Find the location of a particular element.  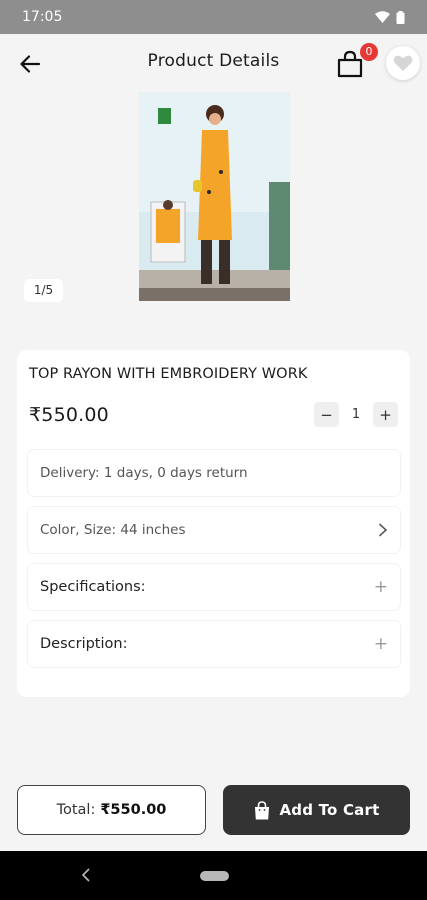

wishlist-button is located at coordinates (403, 63).